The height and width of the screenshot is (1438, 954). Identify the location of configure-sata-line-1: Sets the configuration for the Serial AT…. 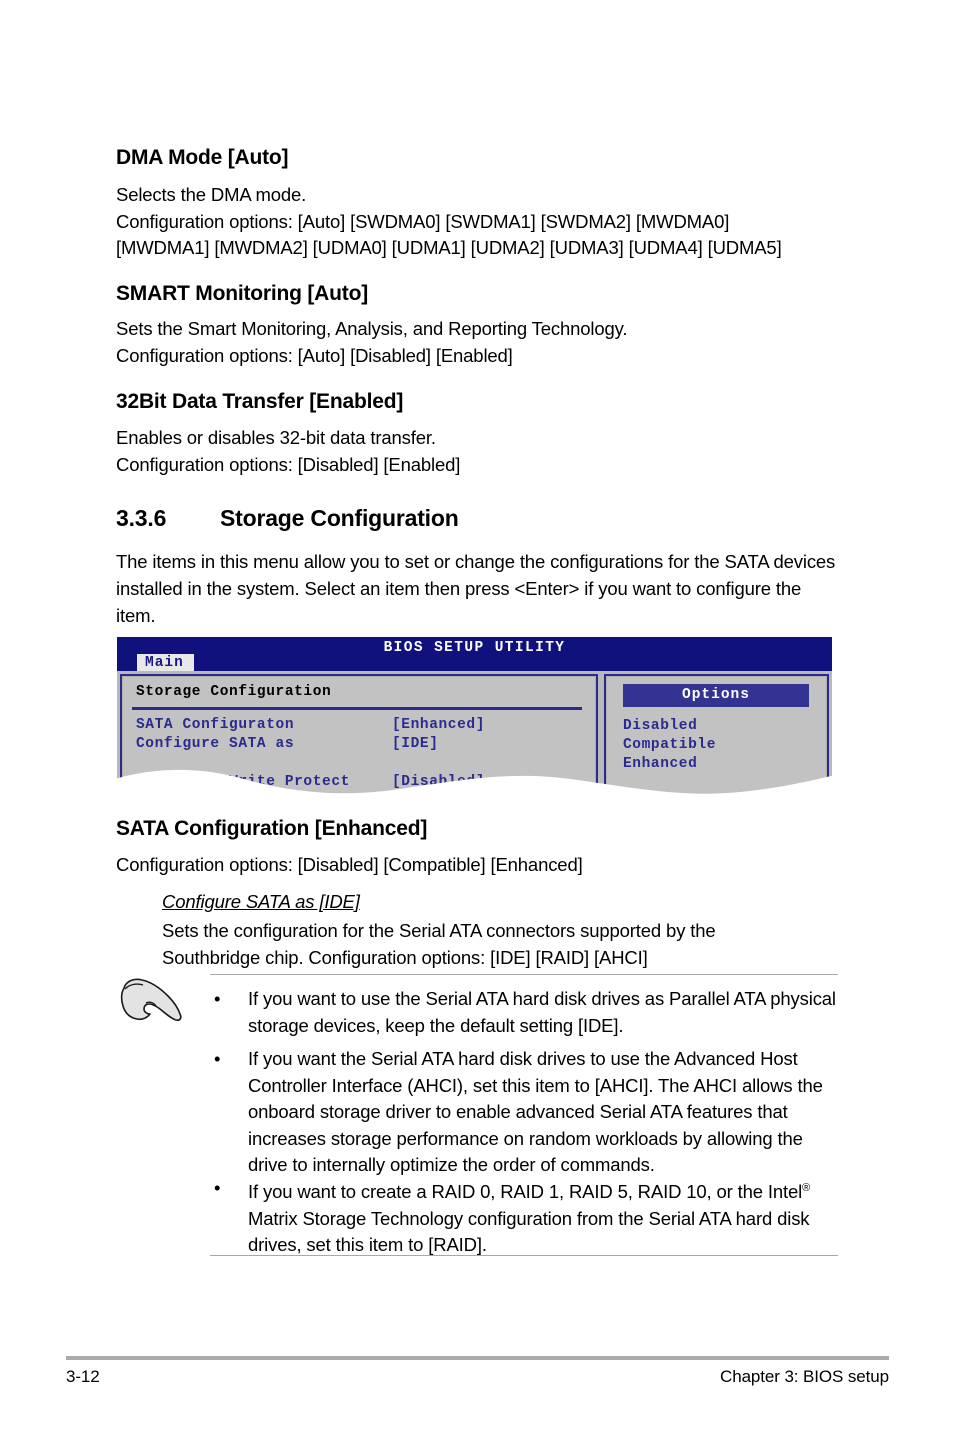
(439, 930).